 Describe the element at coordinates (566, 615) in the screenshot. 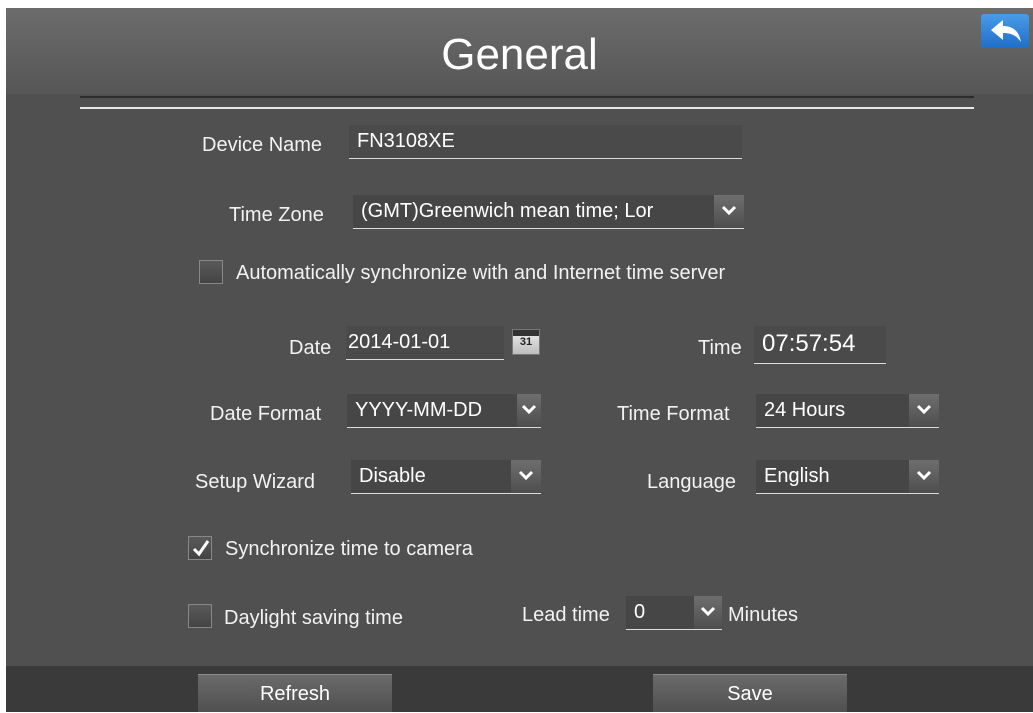

I see `lead-time-label: Lead time` at that location.